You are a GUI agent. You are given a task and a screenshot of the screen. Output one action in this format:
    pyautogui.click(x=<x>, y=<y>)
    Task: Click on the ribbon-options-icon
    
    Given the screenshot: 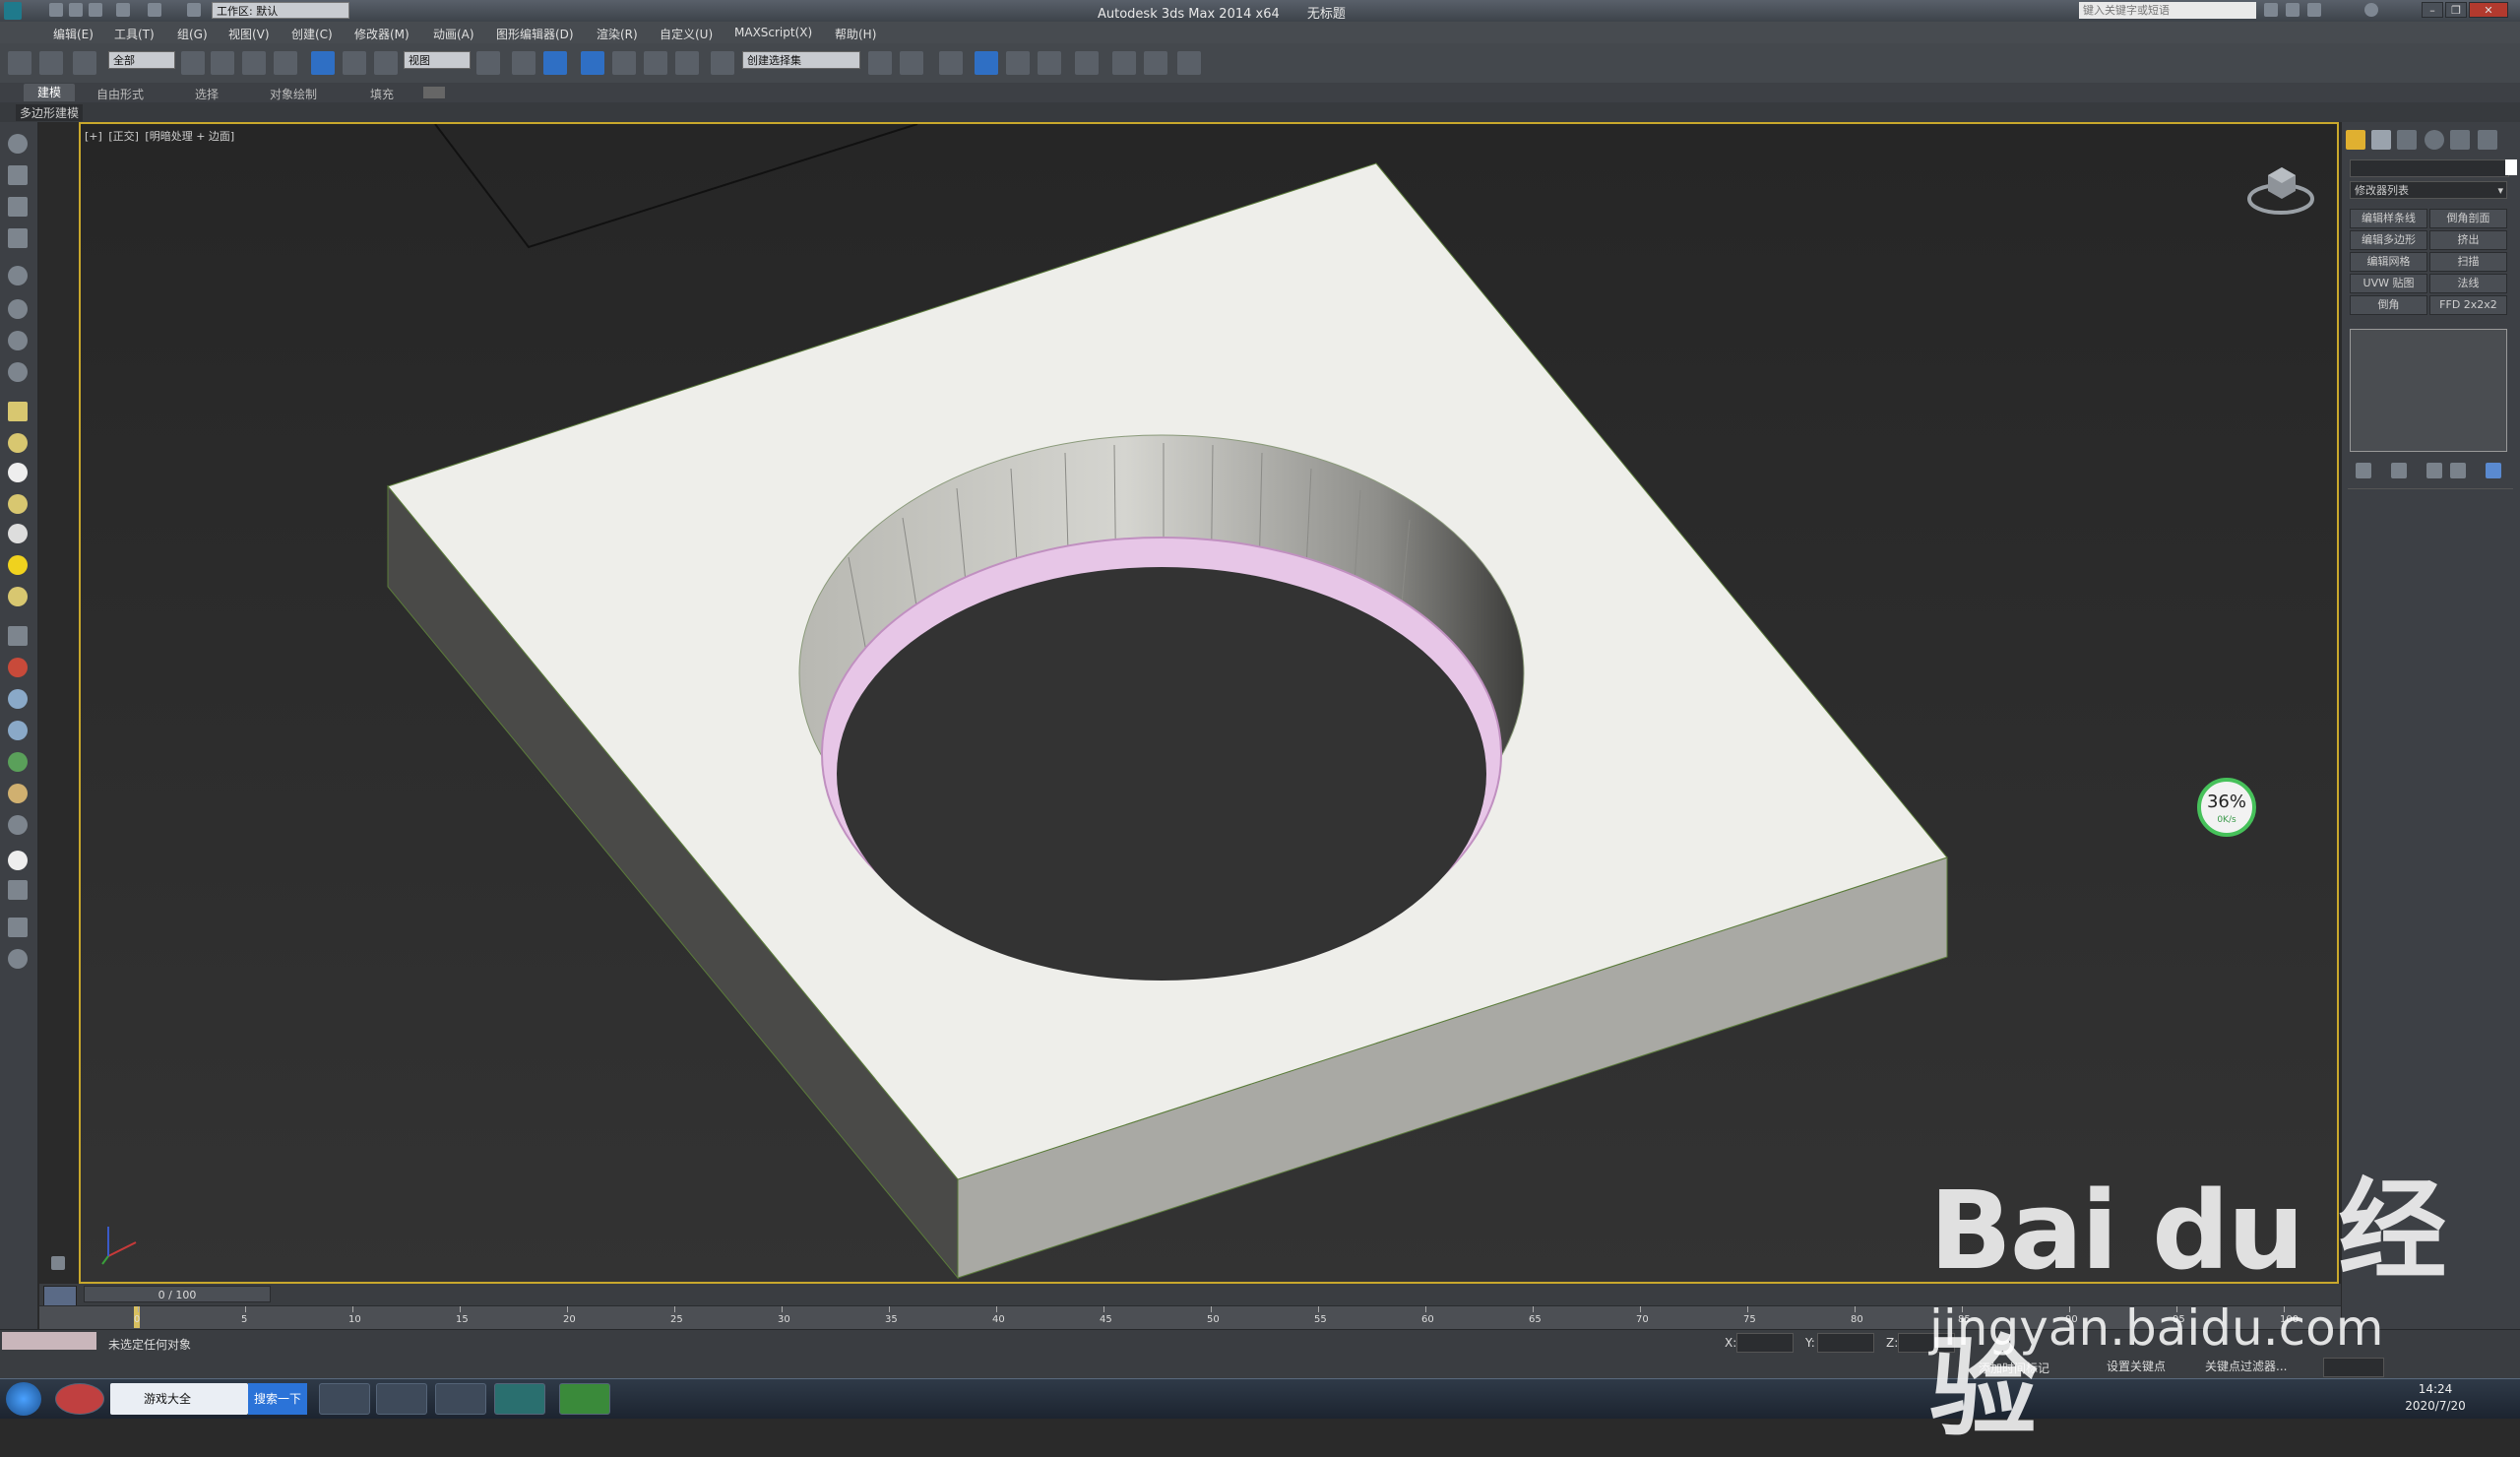 What is the action you would take?
    pyautogui.click(x=434, y=92)
    